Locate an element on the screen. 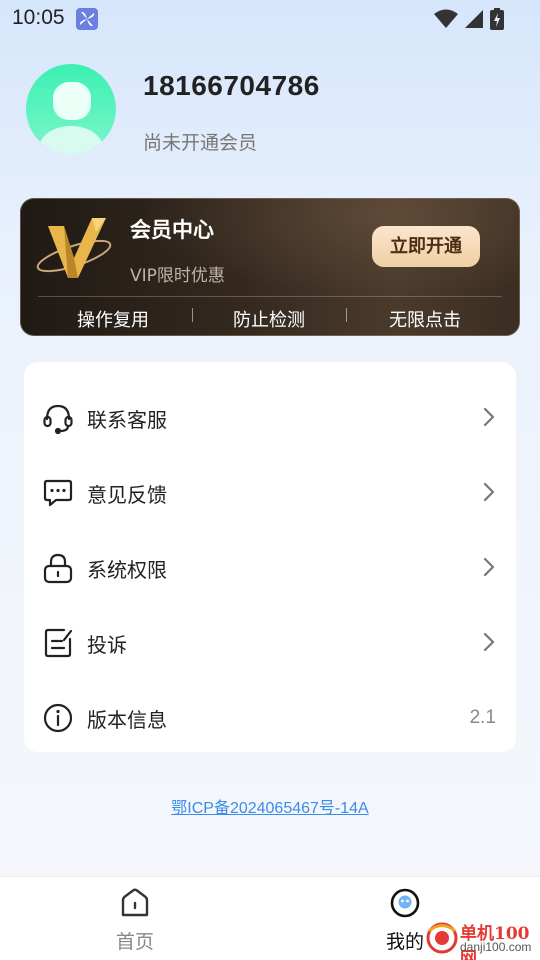 The image size is (540, 960). headset-icon is located at coordinates (58, 418).